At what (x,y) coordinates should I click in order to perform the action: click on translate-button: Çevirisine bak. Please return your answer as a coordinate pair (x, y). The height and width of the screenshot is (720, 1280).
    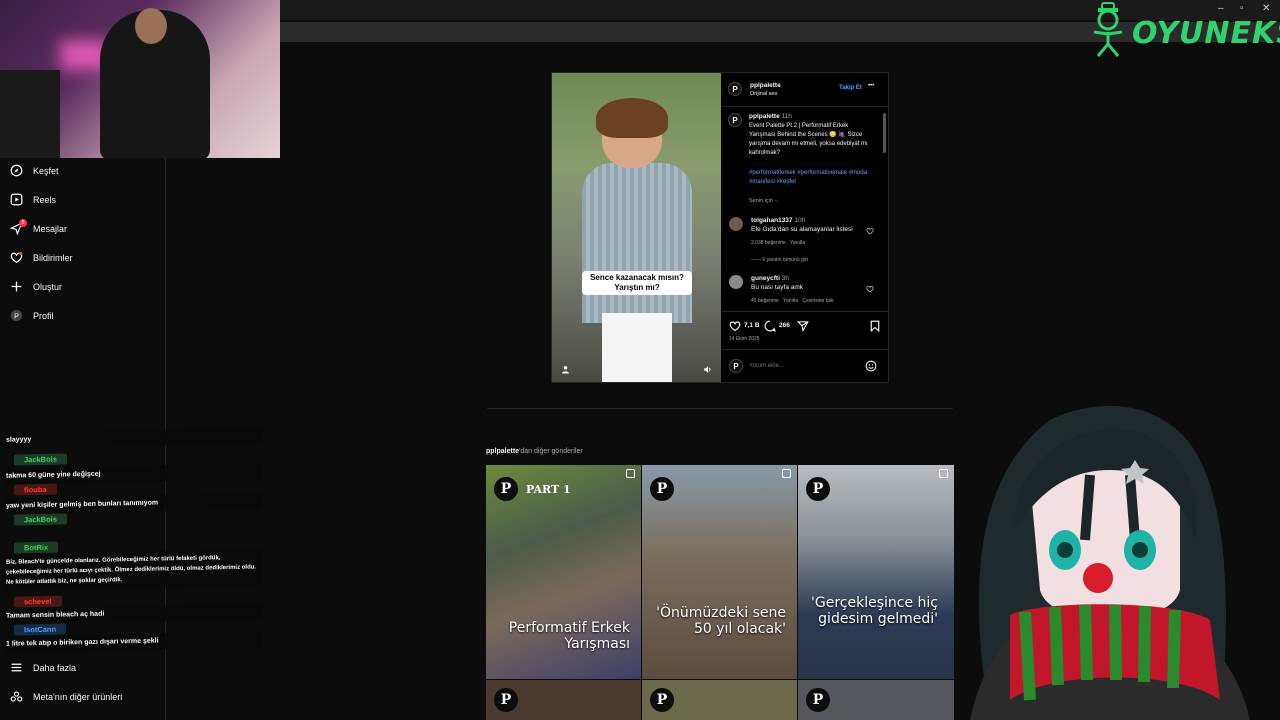
    Looking at the image, I should click on (817, 301).